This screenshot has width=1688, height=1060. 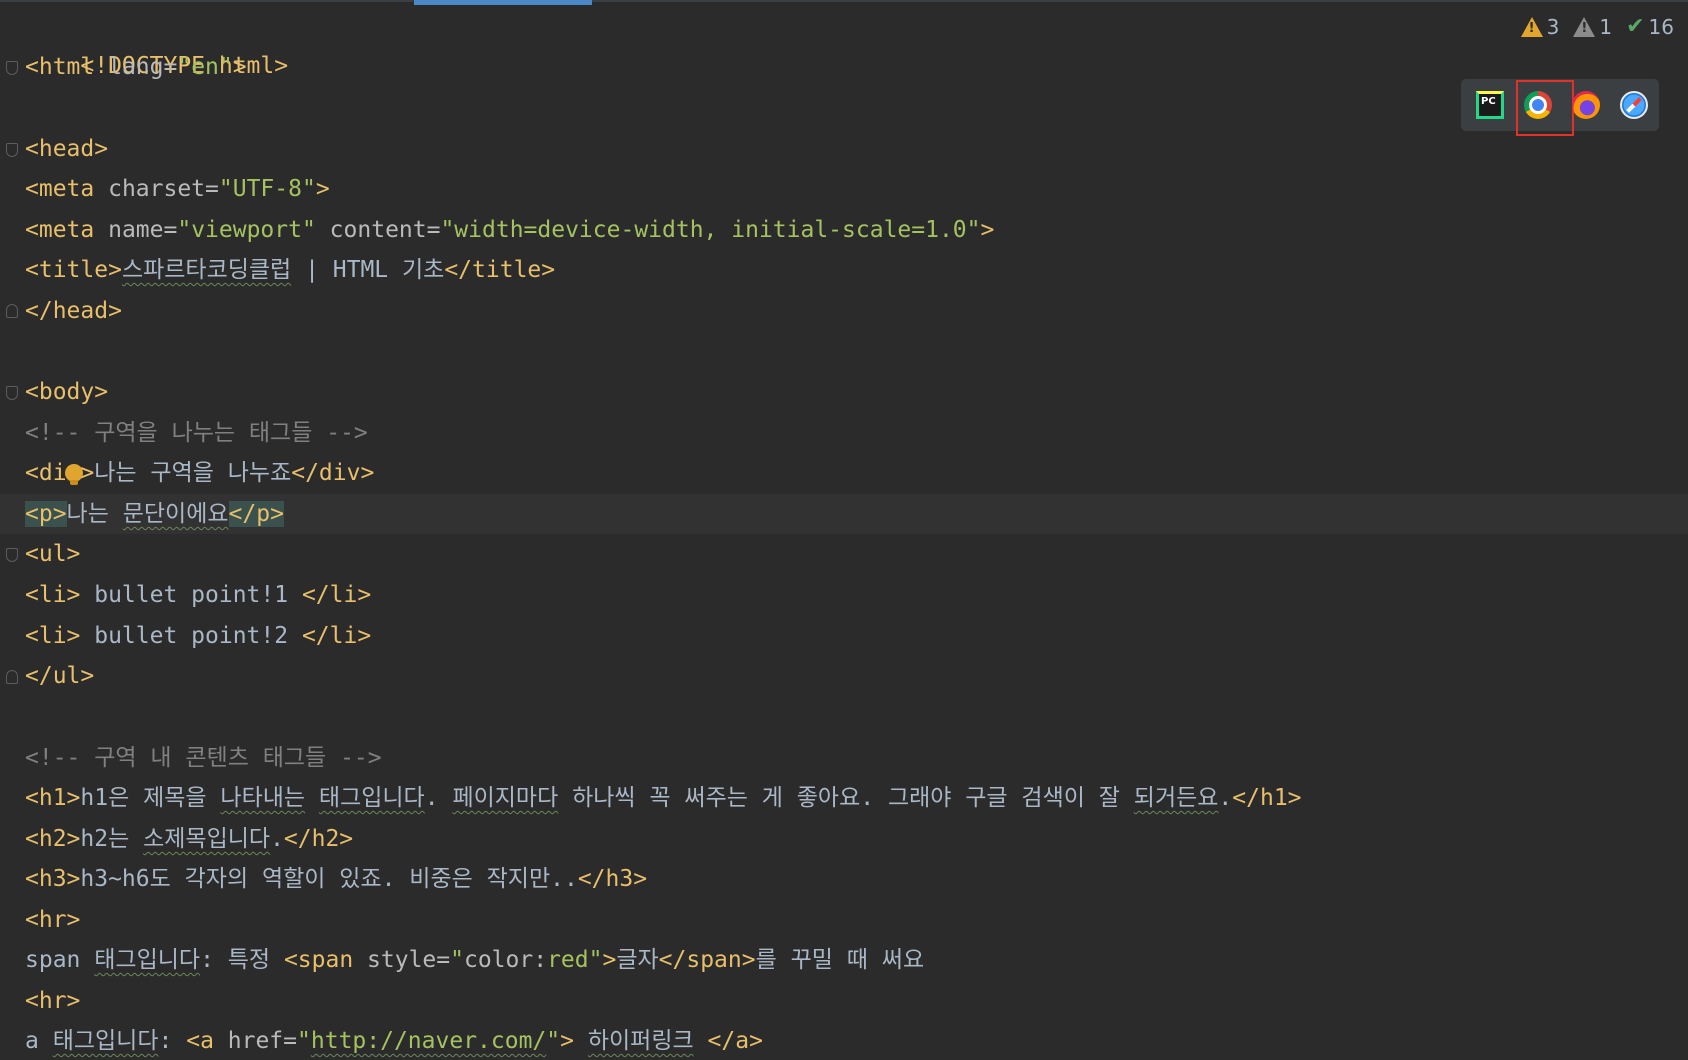 I want to click on tag-token: </span>, so click(x=707, y=960).